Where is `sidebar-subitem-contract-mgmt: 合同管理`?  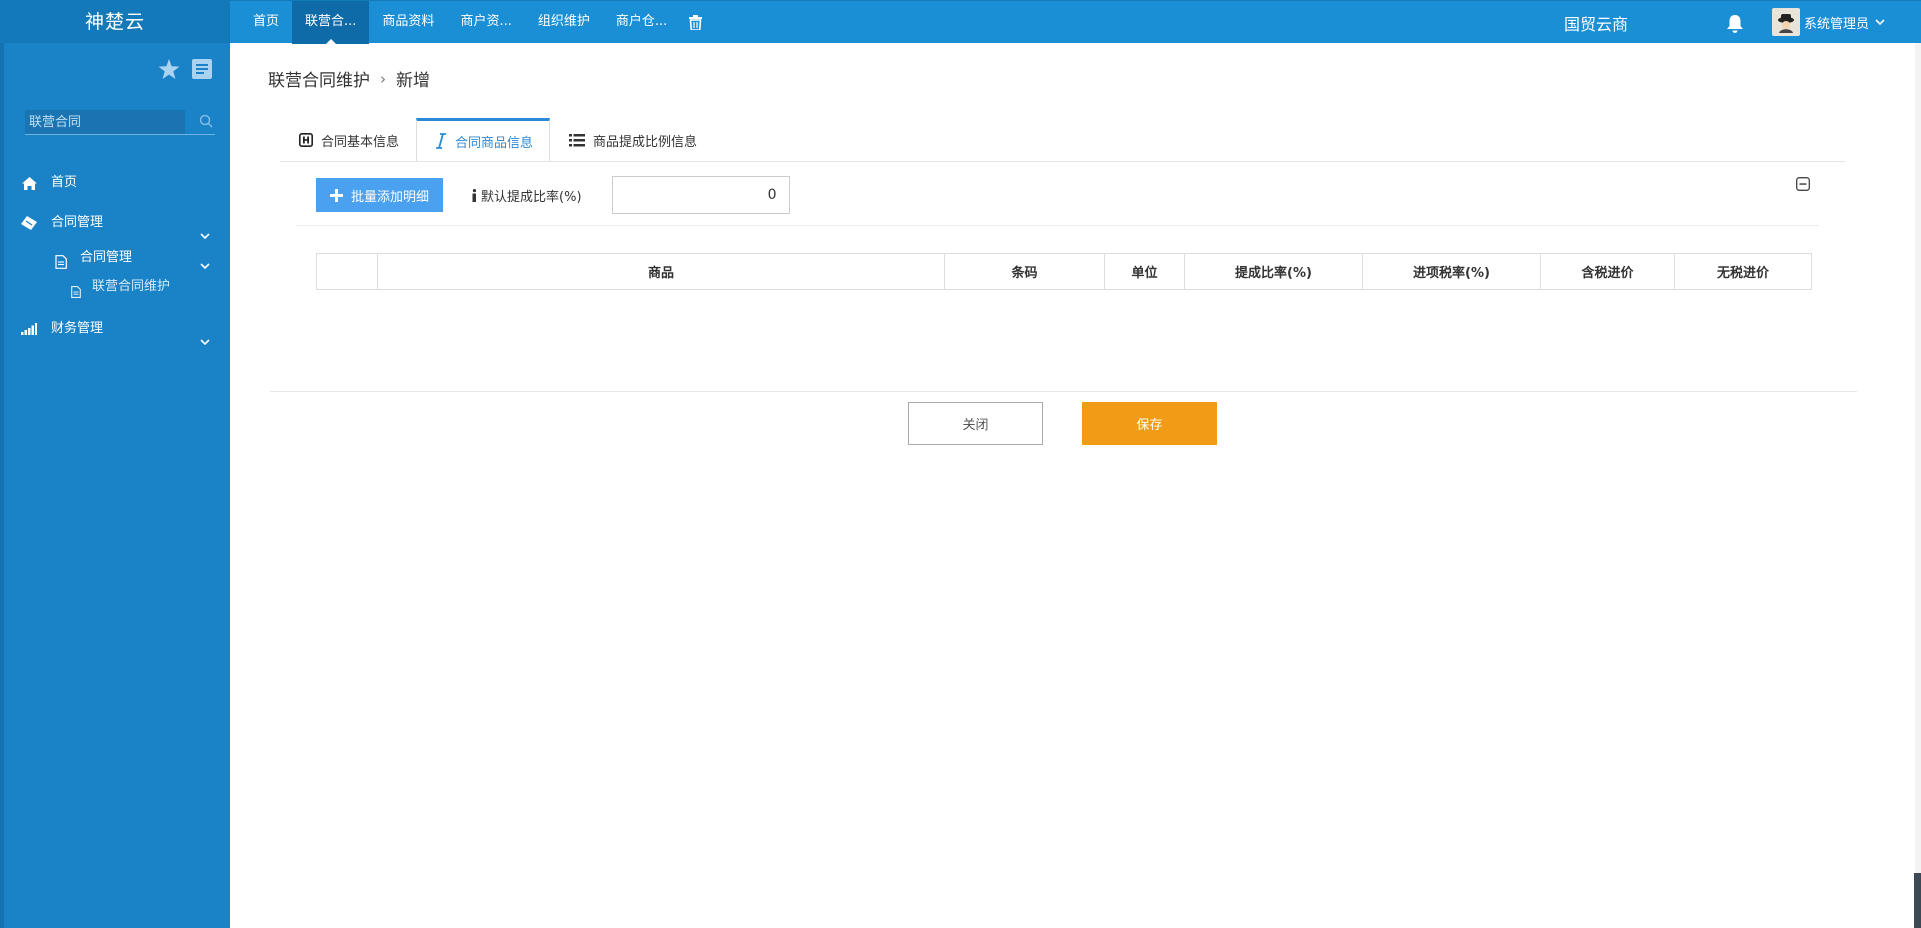 sidebar-subitem-contract-mgmt: 合同管理 is located at coordinates (117, 258).